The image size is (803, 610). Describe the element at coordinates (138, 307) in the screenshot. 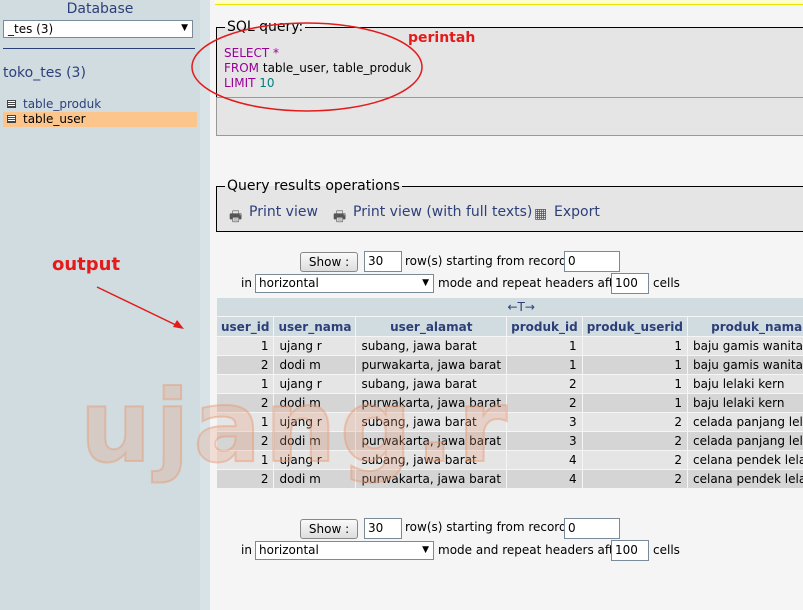

I see `output-arrow` at that location.